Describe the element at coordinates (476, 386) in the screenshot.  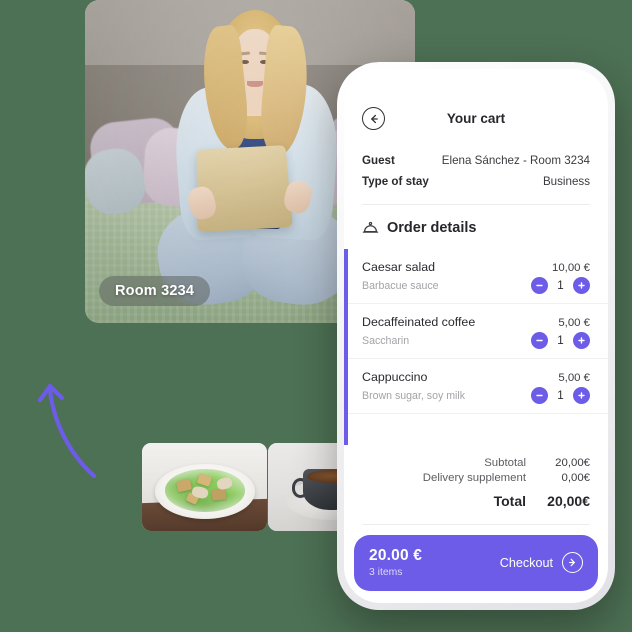
I see `list-item: Cappuccino 5,00 € Brown sugar, soy milk` at that location.